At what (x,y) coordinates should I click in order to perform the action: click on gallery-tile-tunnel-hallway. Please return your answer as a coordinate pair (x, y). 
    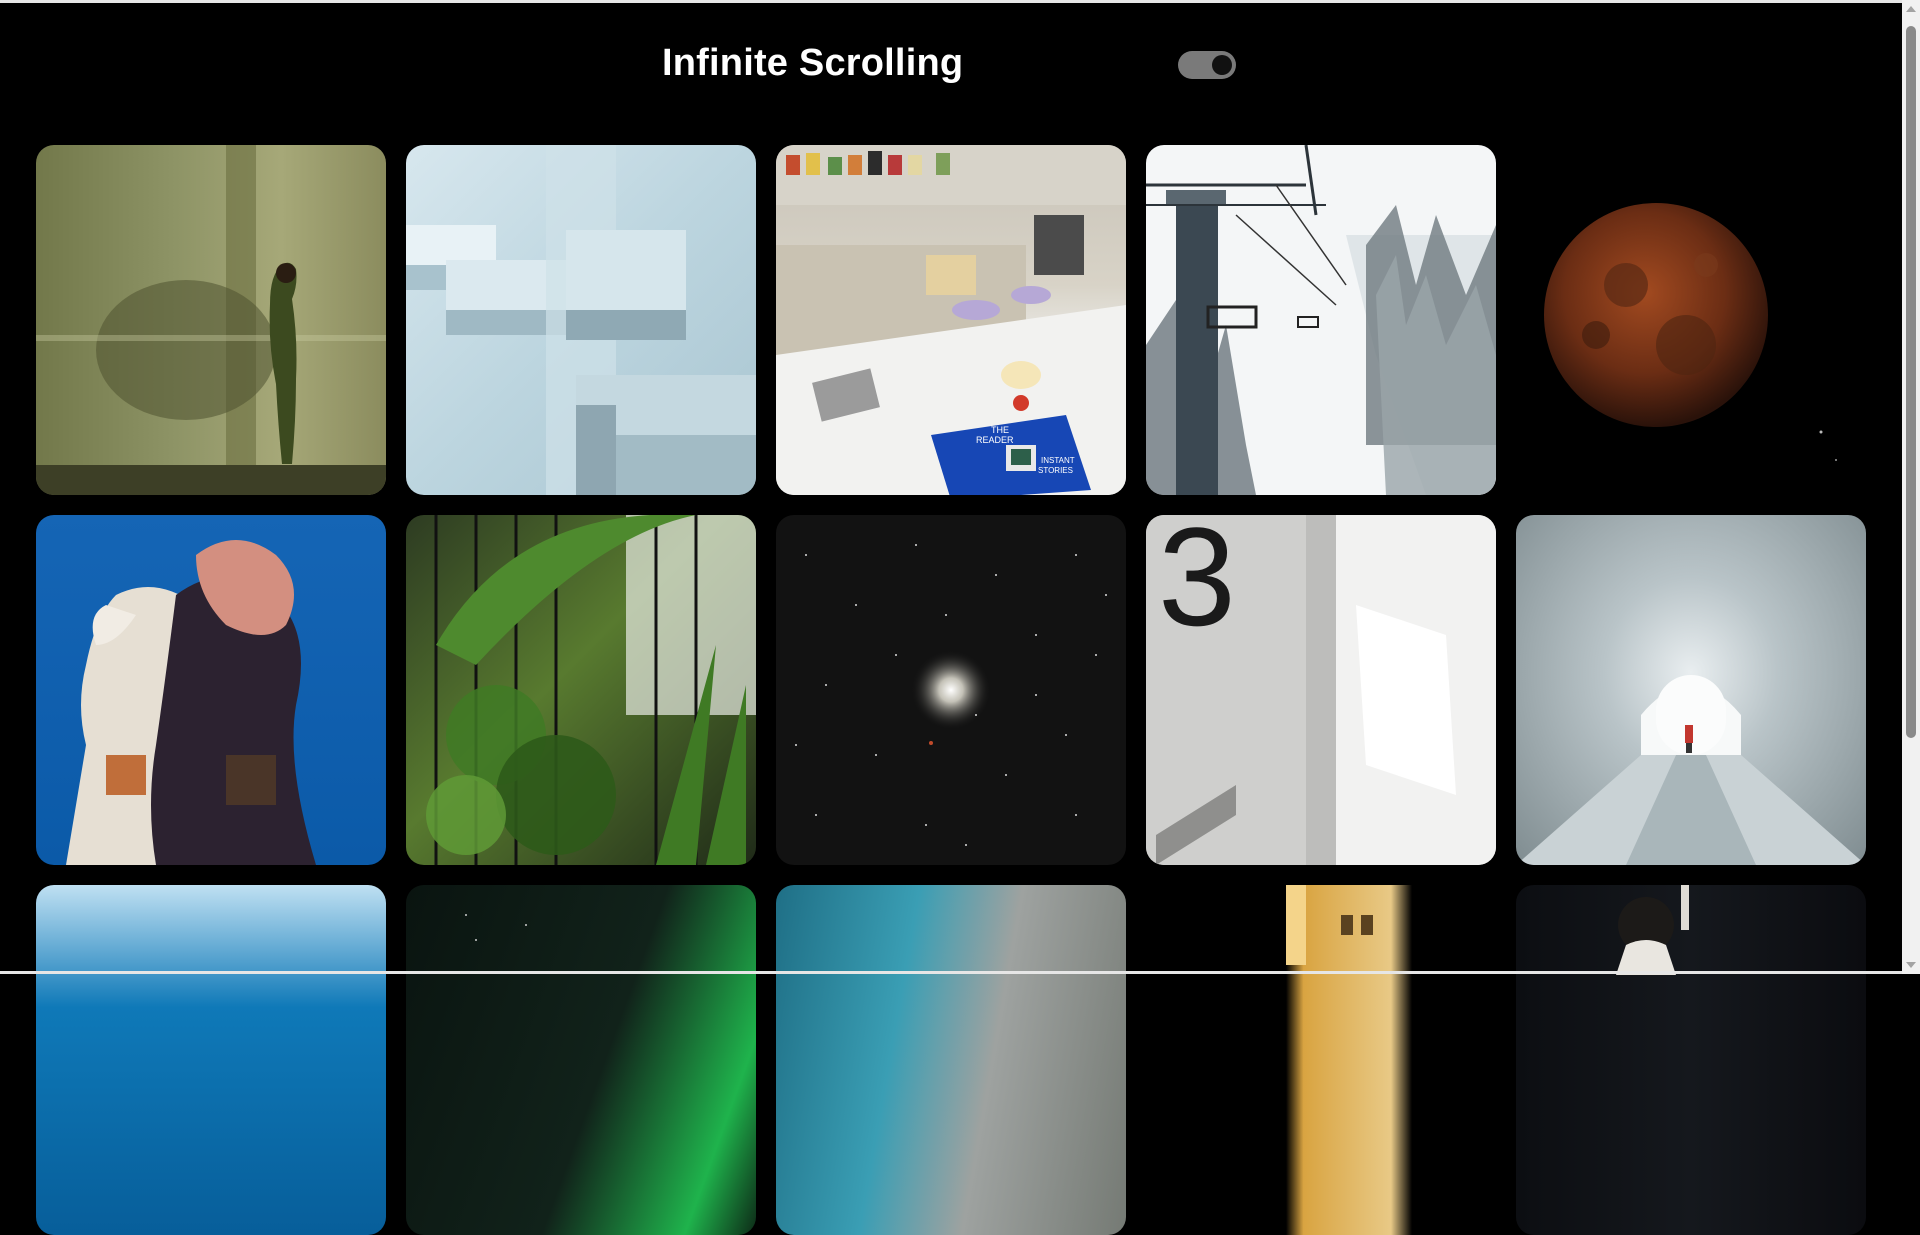
    Looking at the image, I should click on (1691, 690).